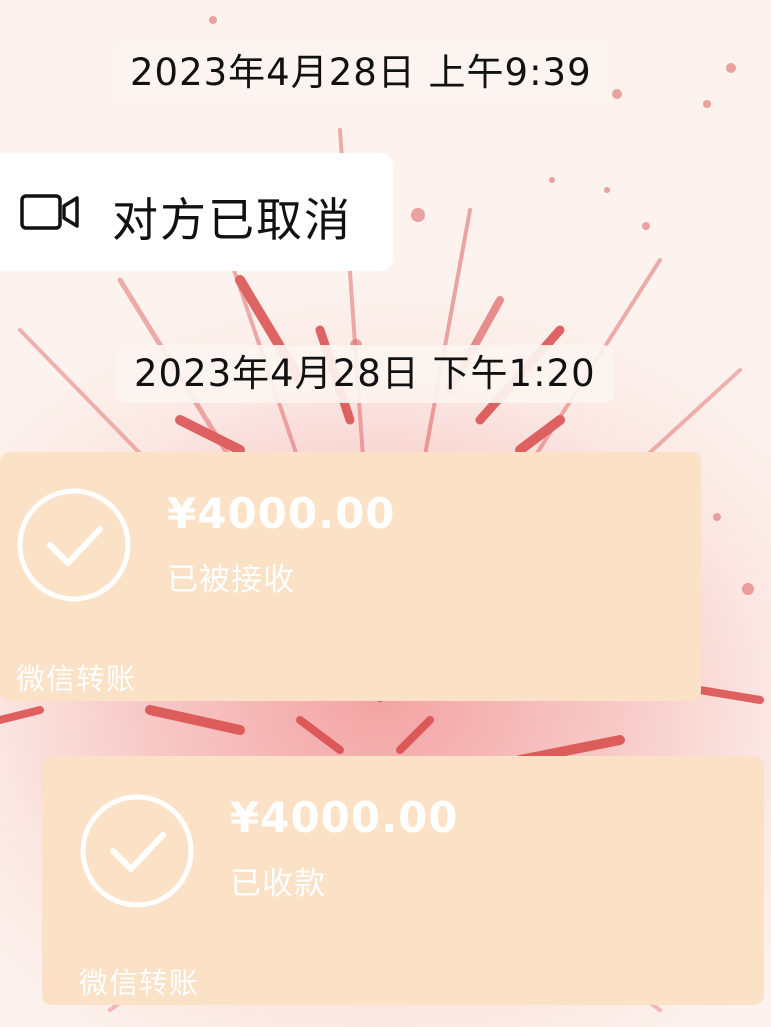 The image size is (771, 1027). What do you see at coordinates (231, 580) in the screenshot?
I see `transfer-status: 已被接收` at bounding box center [231, 580].